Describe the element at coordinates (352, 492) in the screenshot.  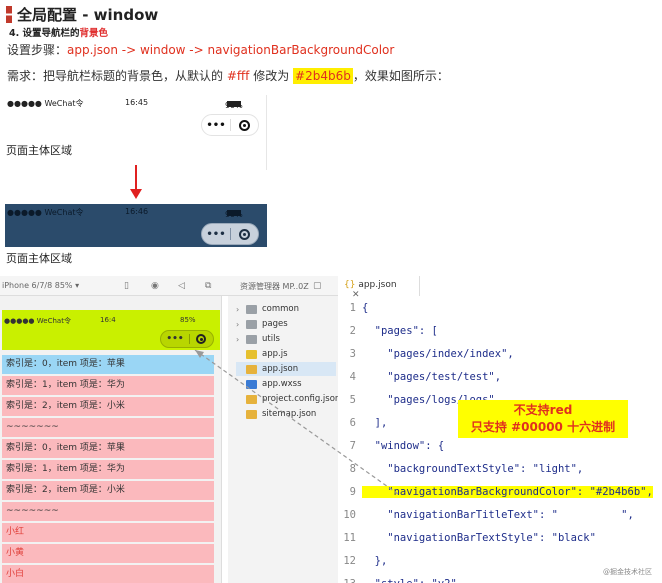
I see `line-number: 9` at that location.